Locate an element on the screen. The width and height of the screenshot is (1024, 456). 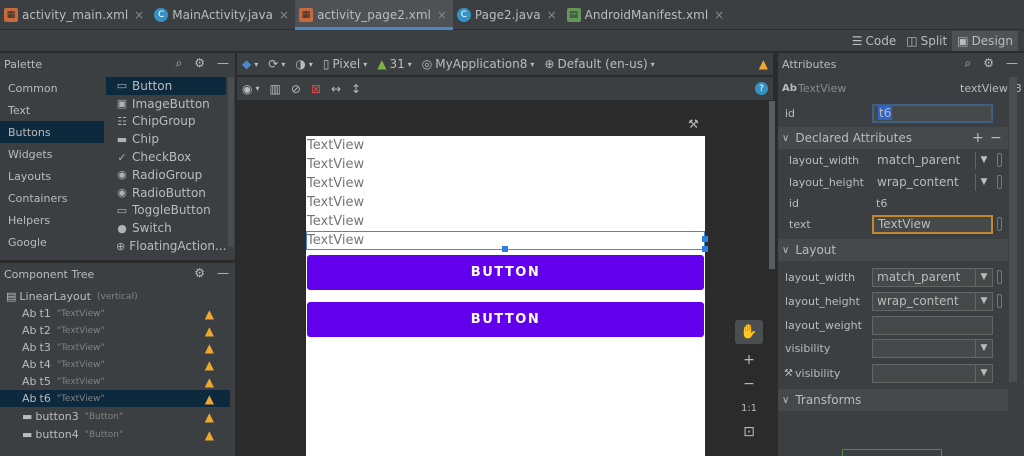
help-button: ? is located at coordinates (761, 88).